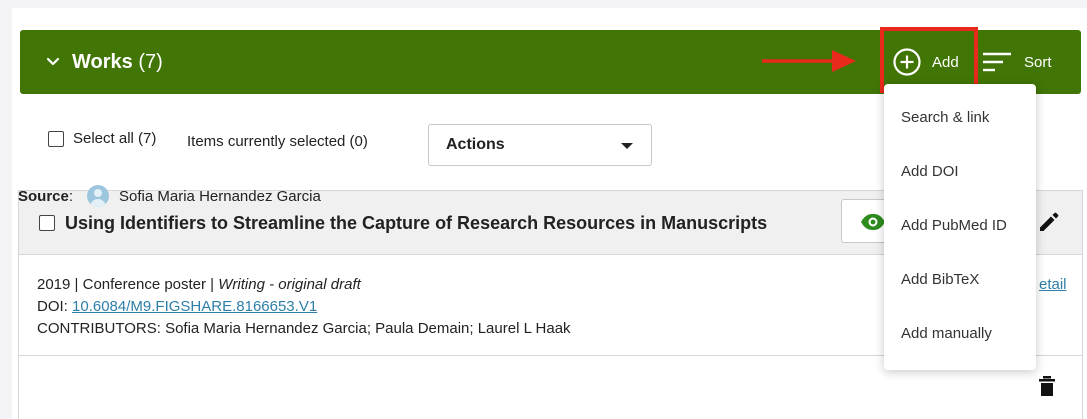 The height and width of the screenshot is (419, 1087). Describe the element at coordinates (144, 284) in the screenshot. I see `work-type: Conference poster` at that location.